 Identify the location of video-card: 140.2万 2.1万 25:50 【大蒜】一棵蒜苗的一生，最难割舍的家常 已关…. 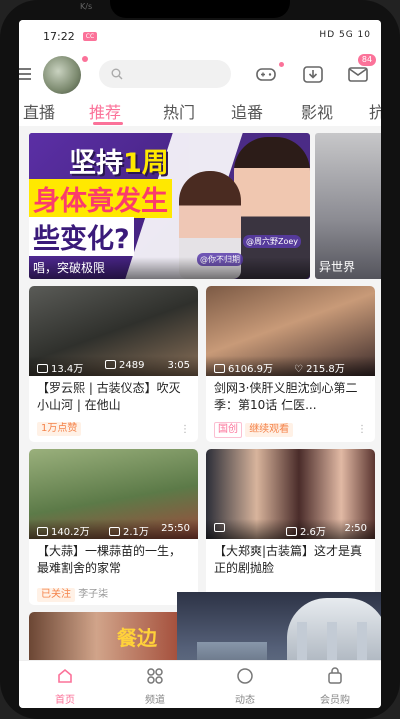
(113, 527).